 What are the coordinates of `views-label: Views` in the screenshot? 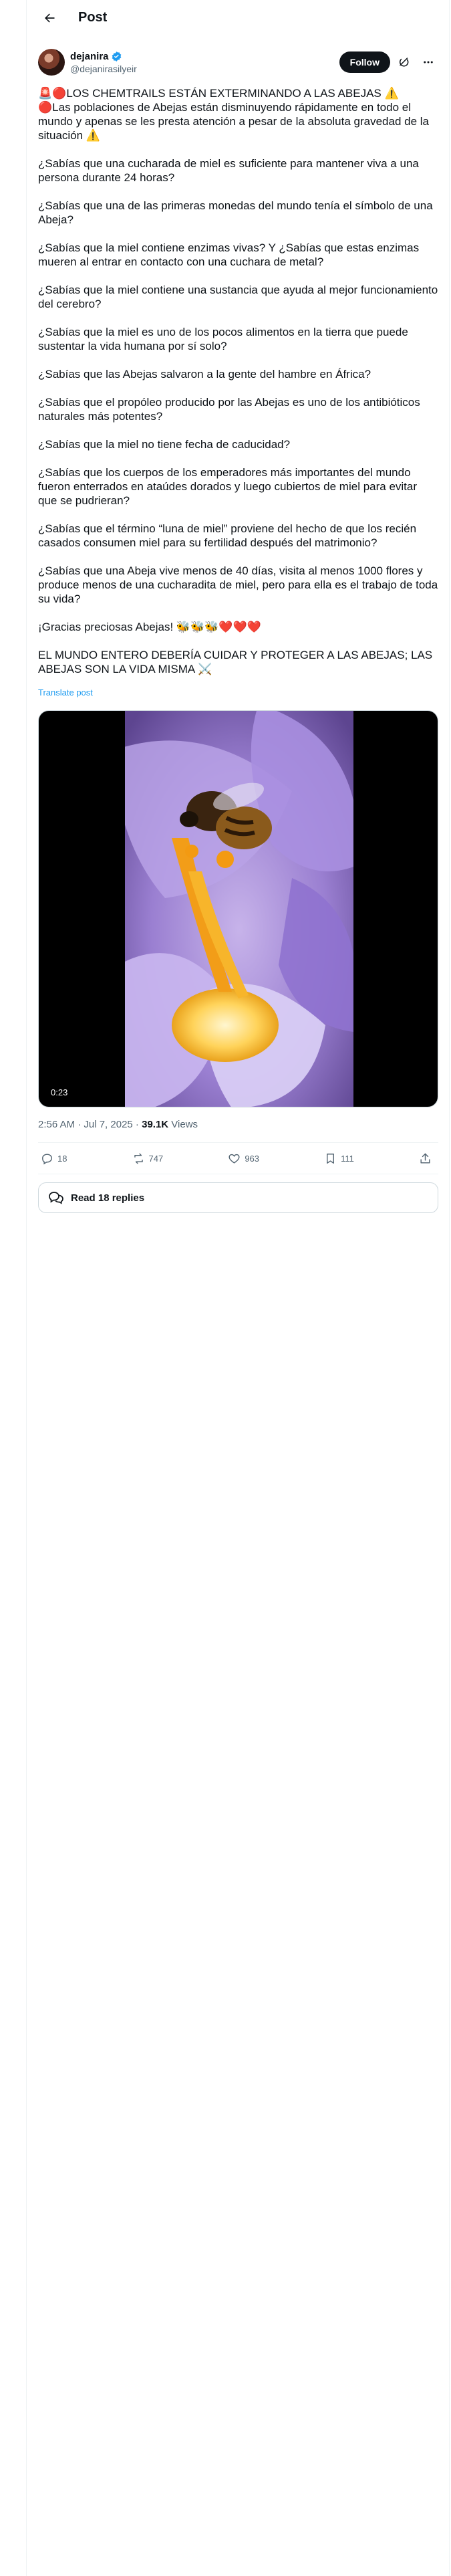 It's located at (183, 1124).